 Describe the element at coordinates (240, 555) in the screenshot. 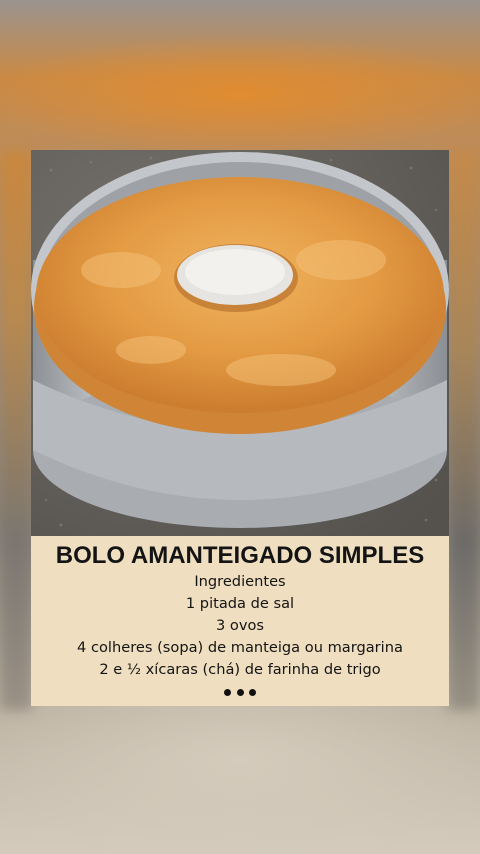

I see `recipe-title: BOLO AMANTEIGADO SIMPLES` at that location.